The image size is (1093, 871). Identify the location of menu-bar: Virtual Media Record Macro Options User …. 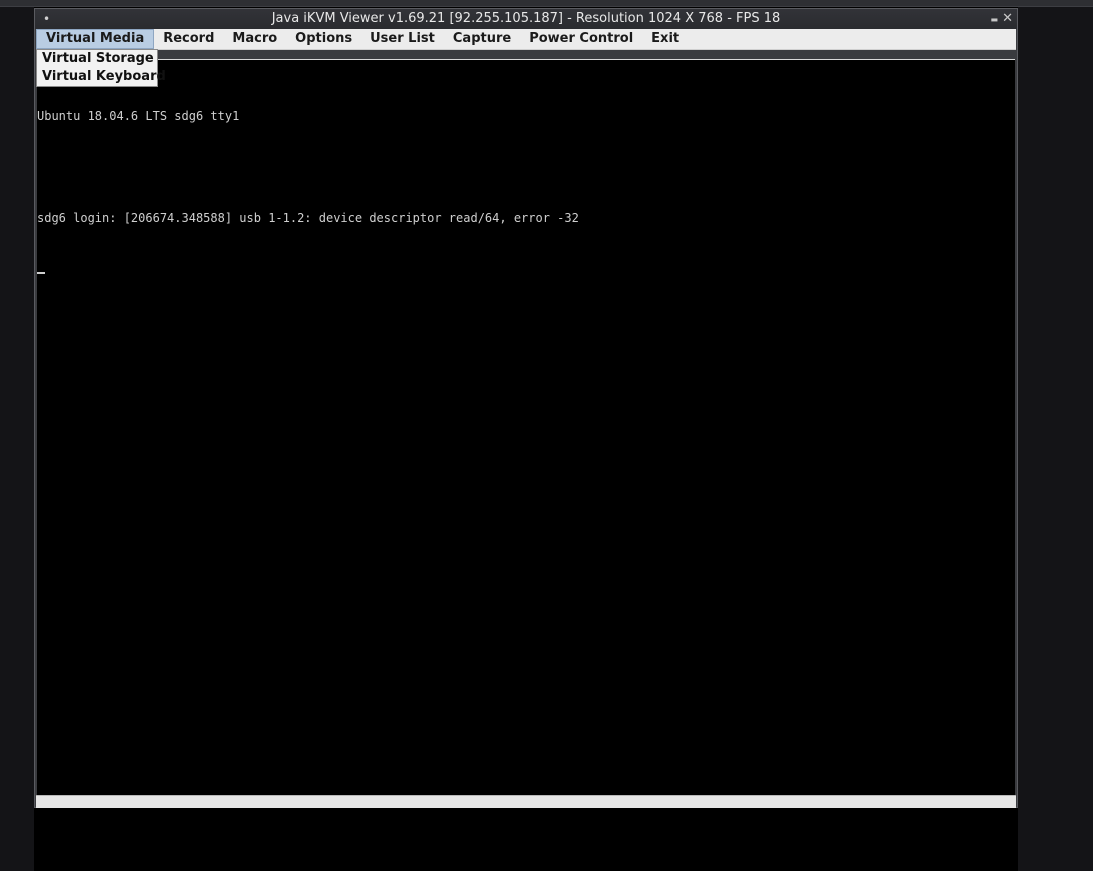
(526, 39).